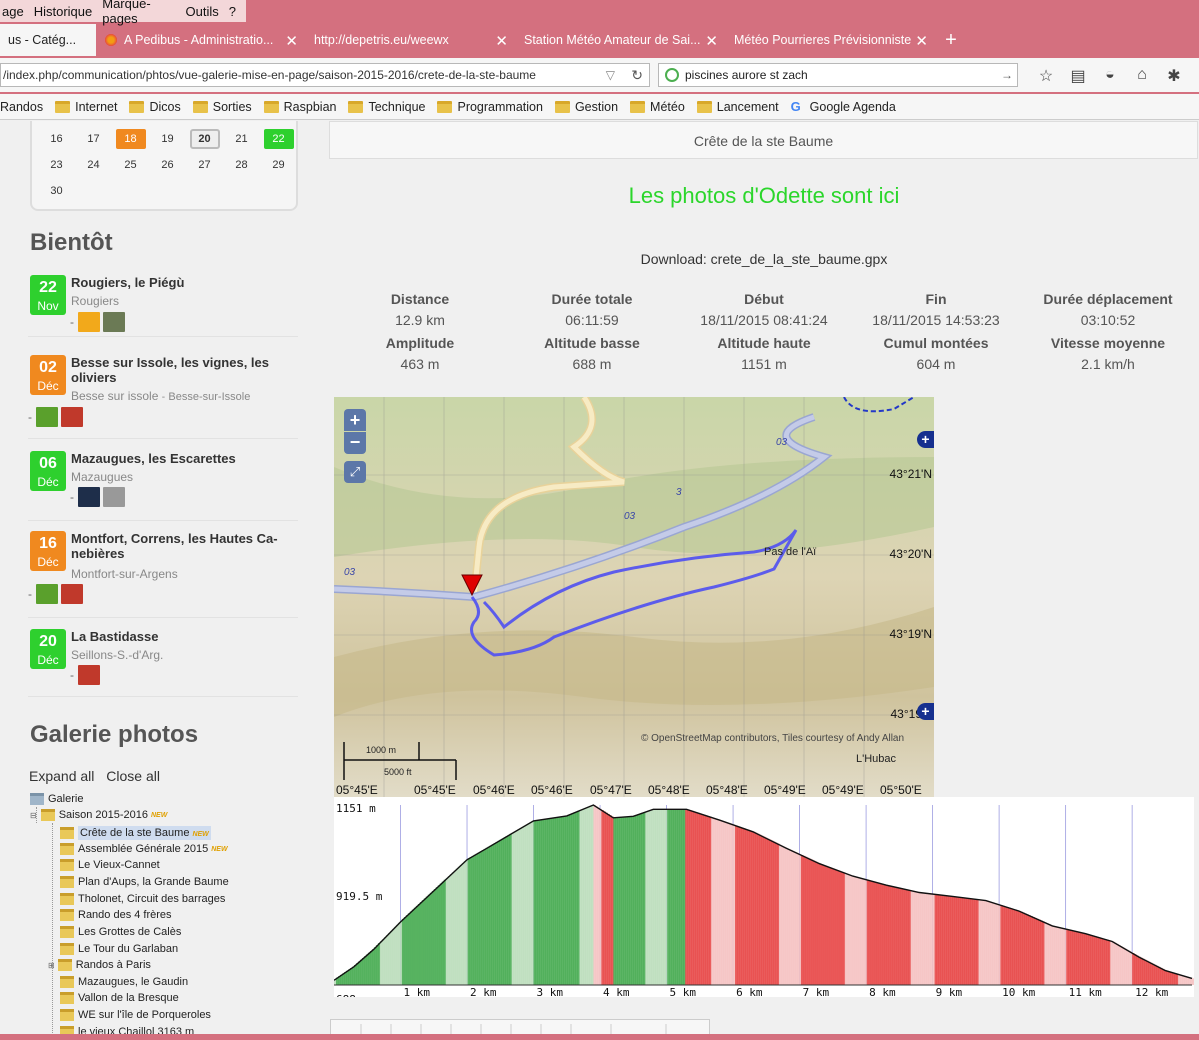 Image resolution: width=1199 pixels, height=1040 pixels. Describe the element at coordinates (119, 998) in the screenshot. I see `tree-album: Vallon de la Bresque` at that location.